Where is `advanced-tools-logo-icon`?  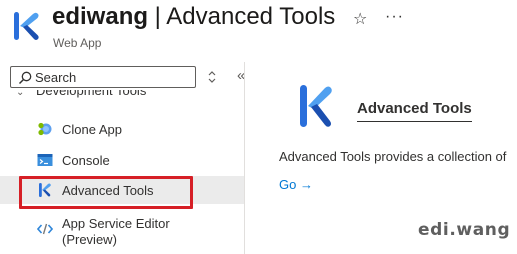 advanced-tools-logo-icon is located at coordinates (316, 106).